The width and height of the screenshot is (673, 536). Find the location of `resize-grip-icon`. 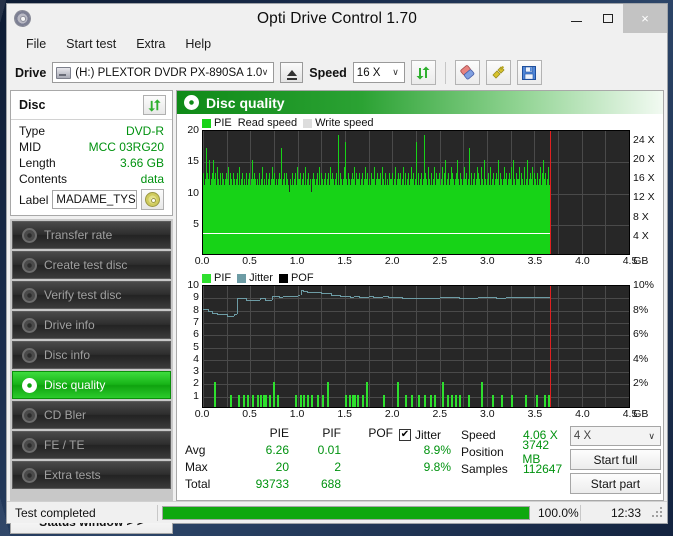

resize-grip-icon is located at coordinates (657, 512).